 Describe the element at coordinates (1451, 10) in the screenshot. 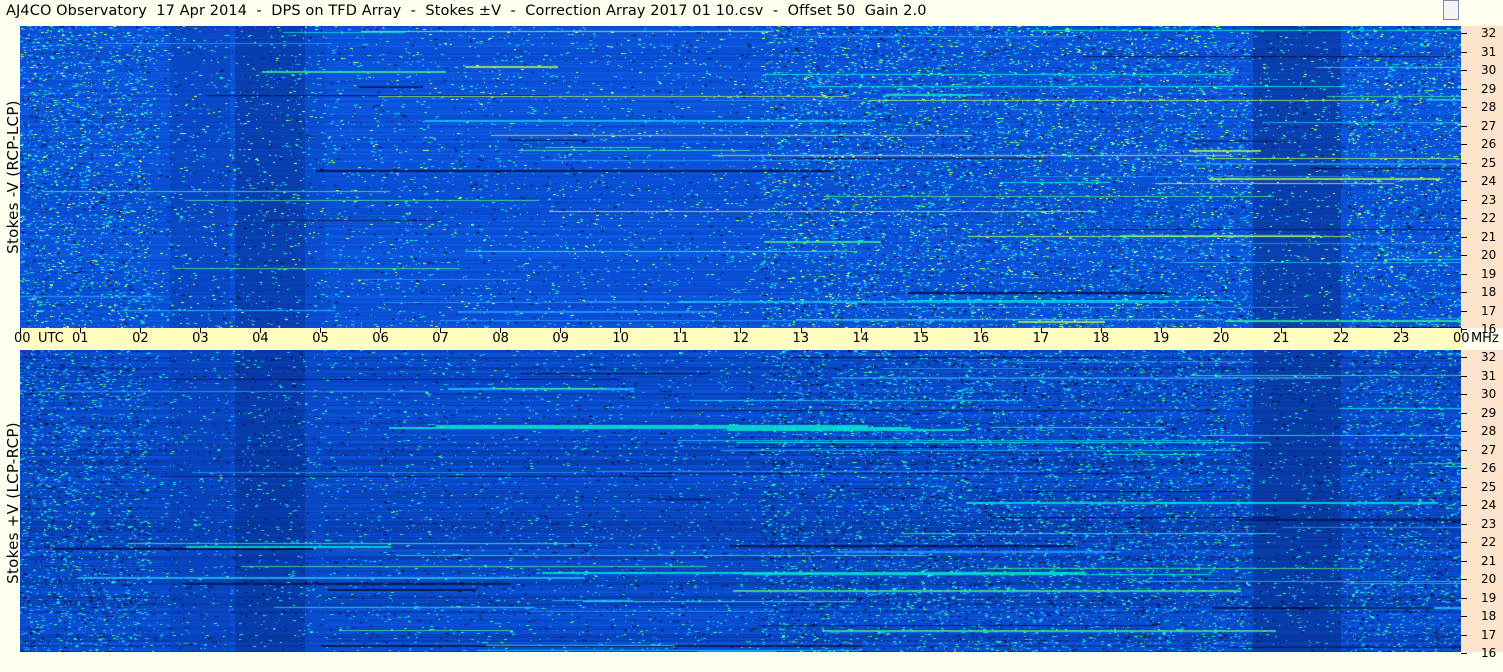

I see `window-close-button` at that location.